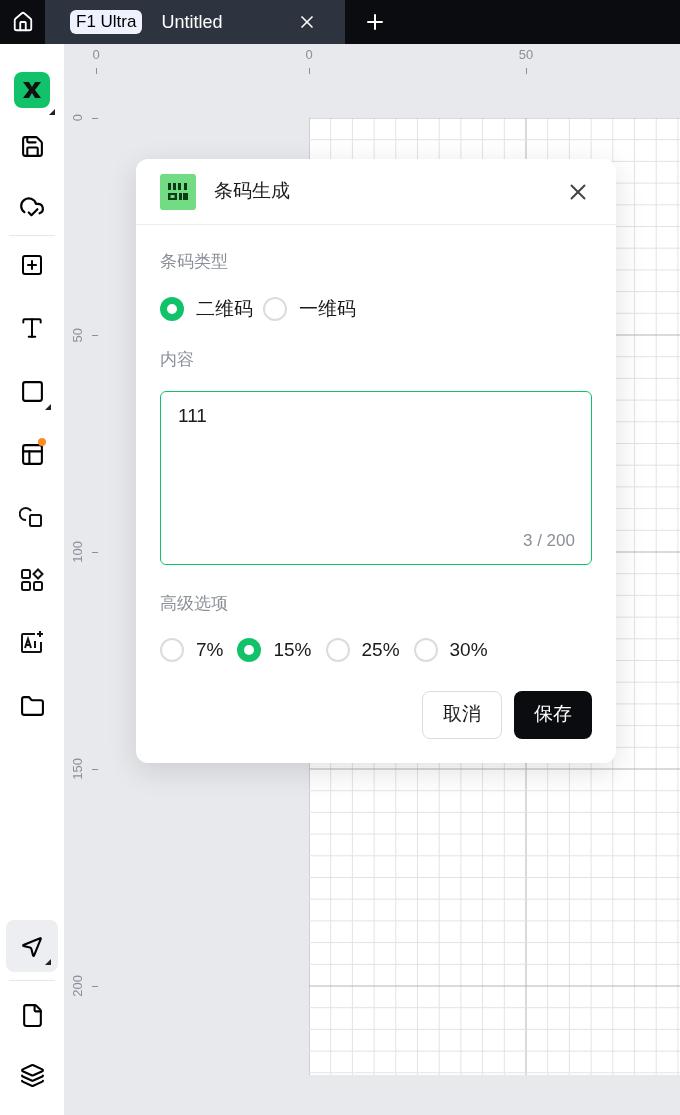 The image size is (680, 1115). What do you see at coordinates (32, 517) in the screenshot?
I see `shapes-icon` at bounding box center [32, 517].